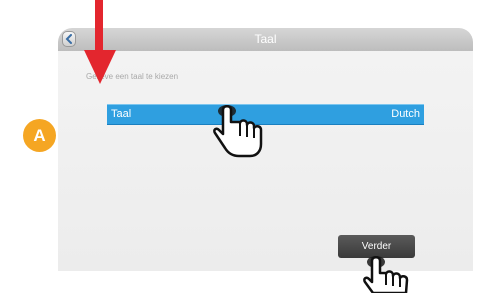 This screenshot has height=293, width=477. I want to click on title-bar: Taal, so click(265, 39).